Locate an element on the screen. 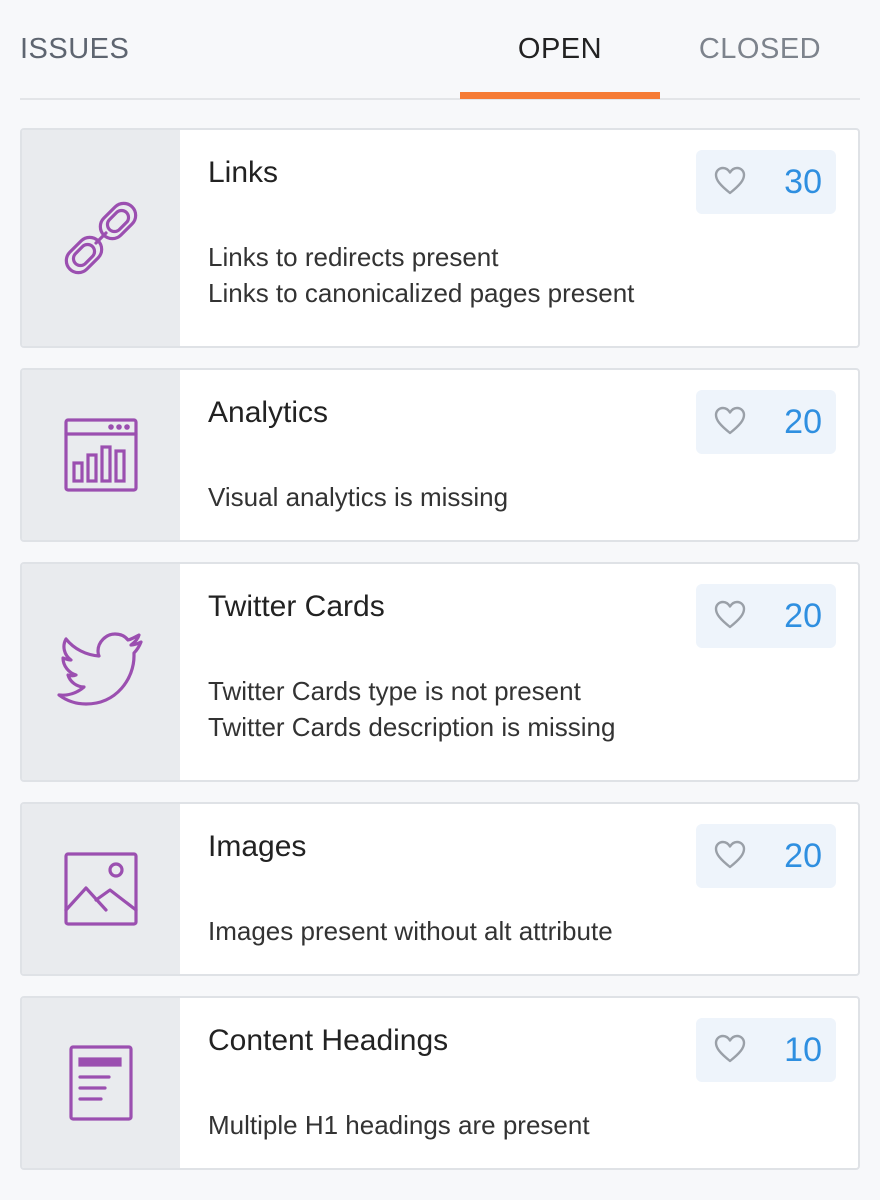 This screenshot has height=1200, width=880. issue-details: Visual analytics is missing is located at coordinates (358, 497).